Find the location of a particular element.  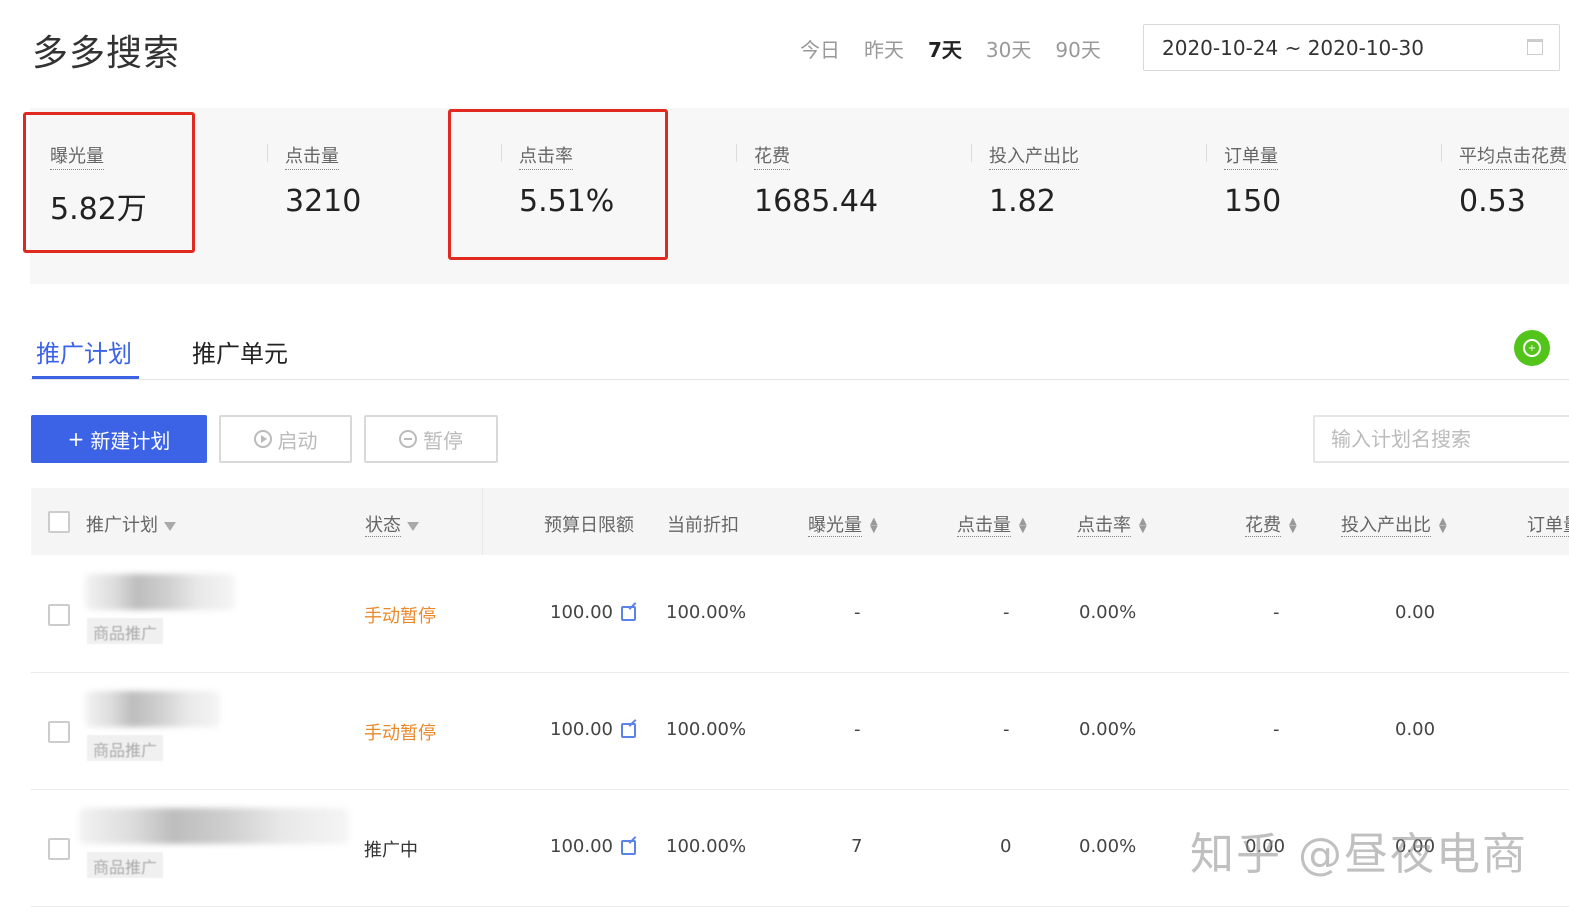

cost-cell: - is located at coordinates (1276, 729).